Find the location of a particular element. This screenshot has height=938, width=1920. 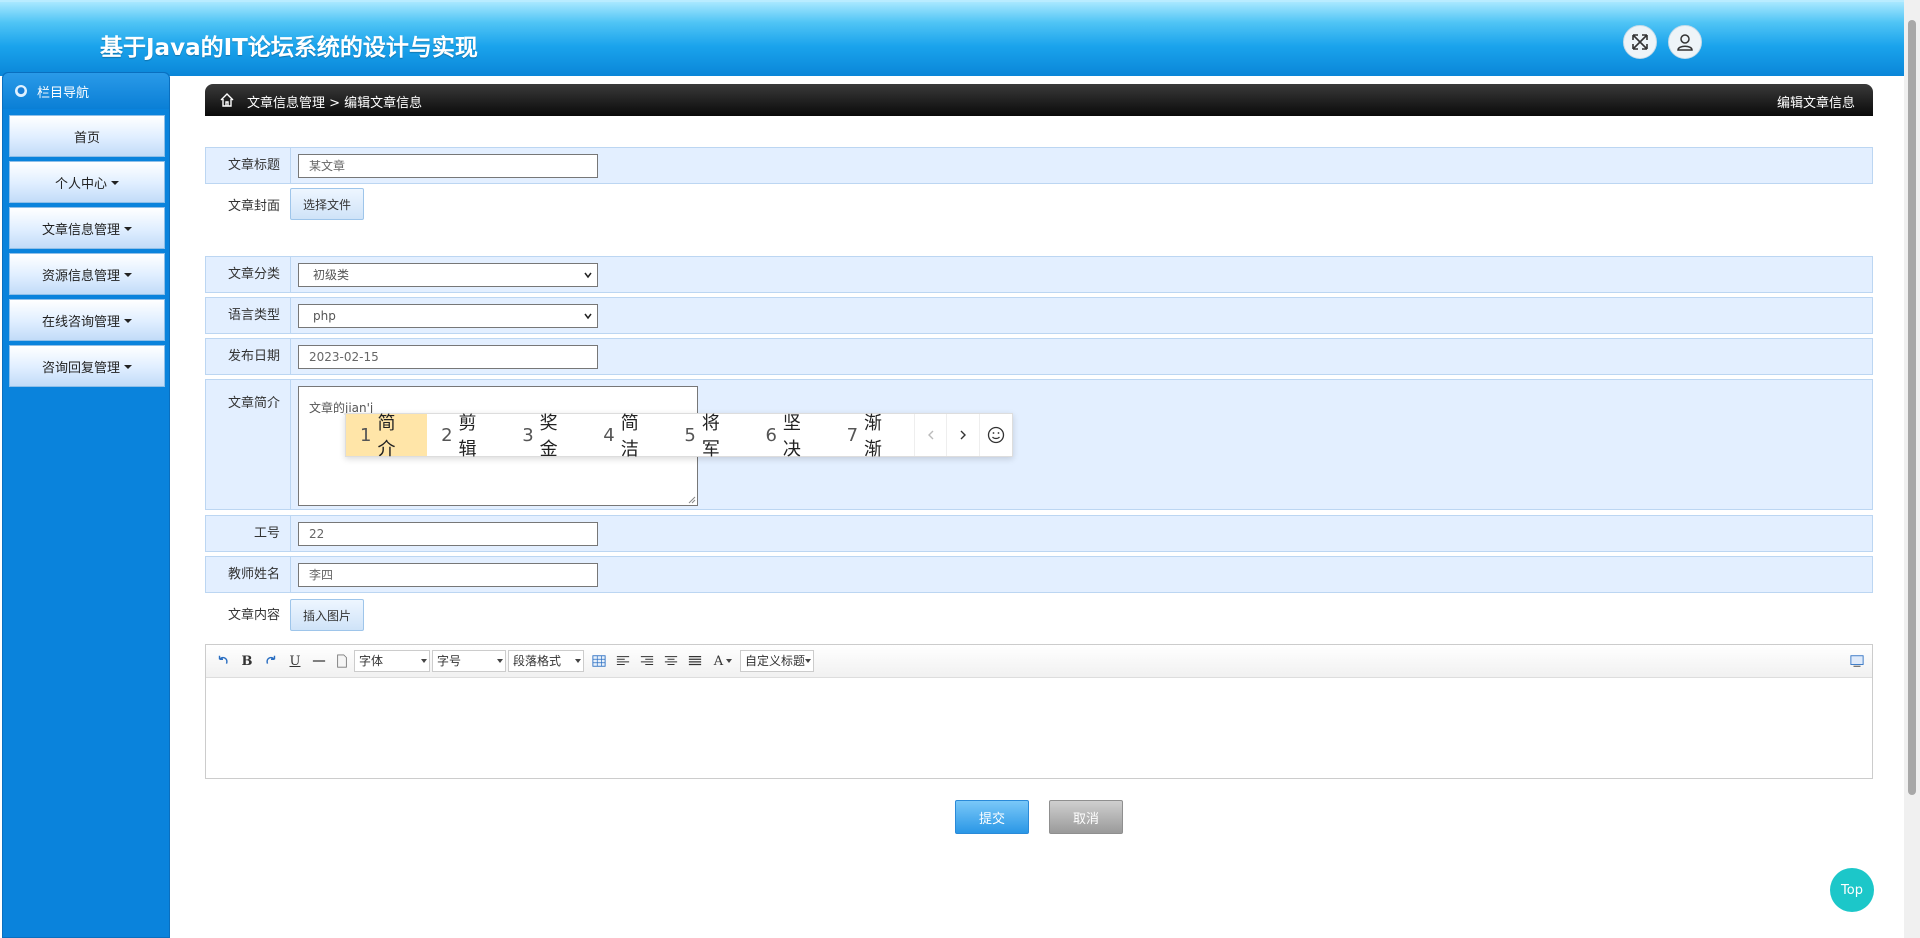

font-size-select: 字号 is located at coordinates (469, 661).